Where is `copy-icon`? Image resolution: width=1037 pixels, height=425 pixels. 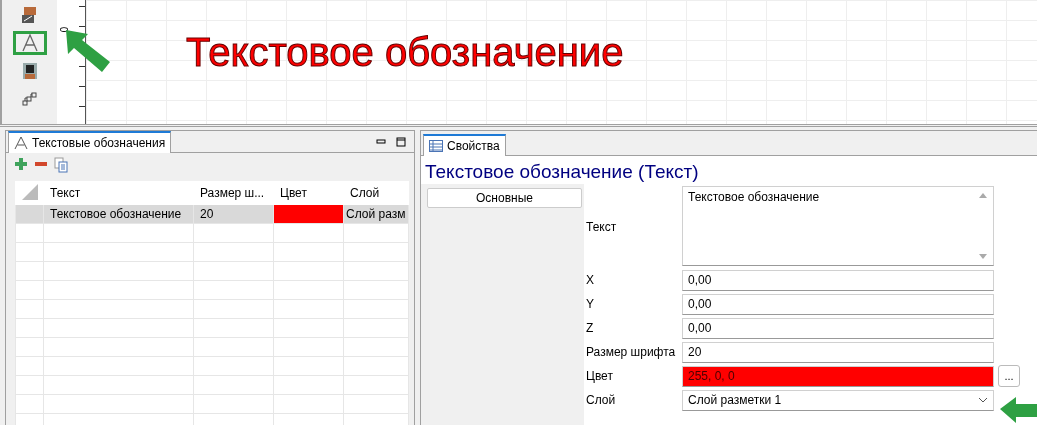
copy-icon is located at coordinates (61, 165).